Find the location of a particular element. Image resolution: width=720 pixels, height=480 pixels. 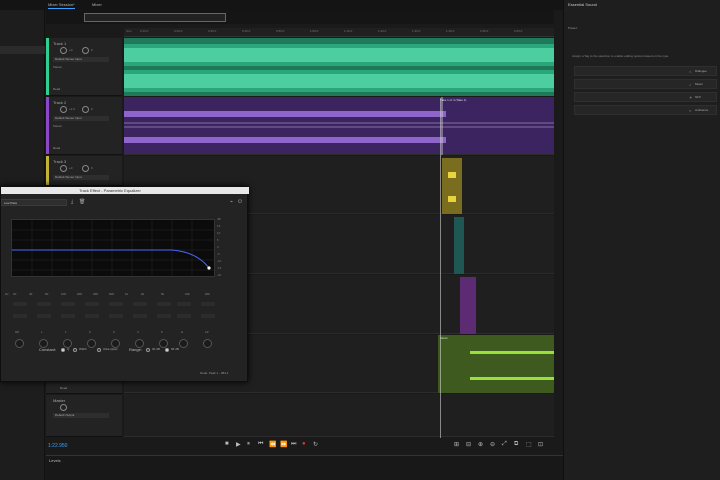

track-header-3: Track 3 +0 0 Default Stereo Input is located at coordinates (84, 171).